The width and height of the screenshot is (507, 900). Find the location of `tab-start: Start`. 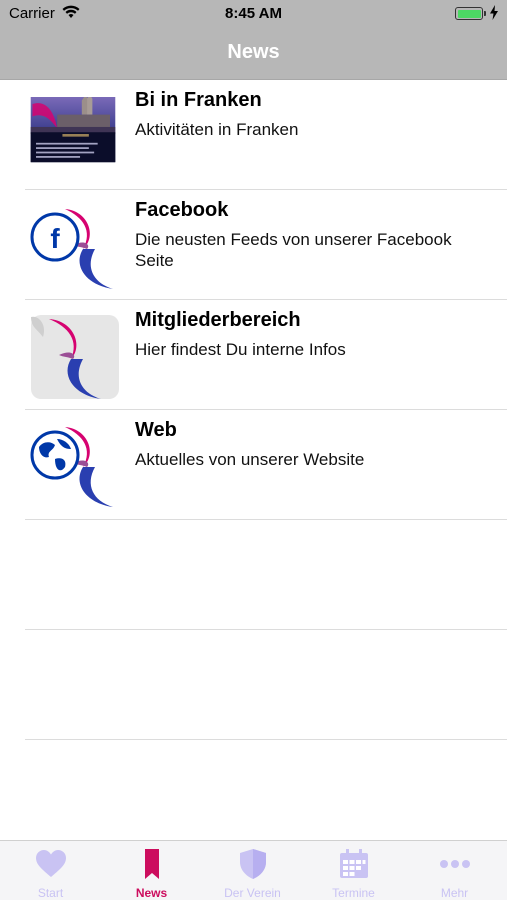

tab-start: Start is located at coordinates (50, 870).